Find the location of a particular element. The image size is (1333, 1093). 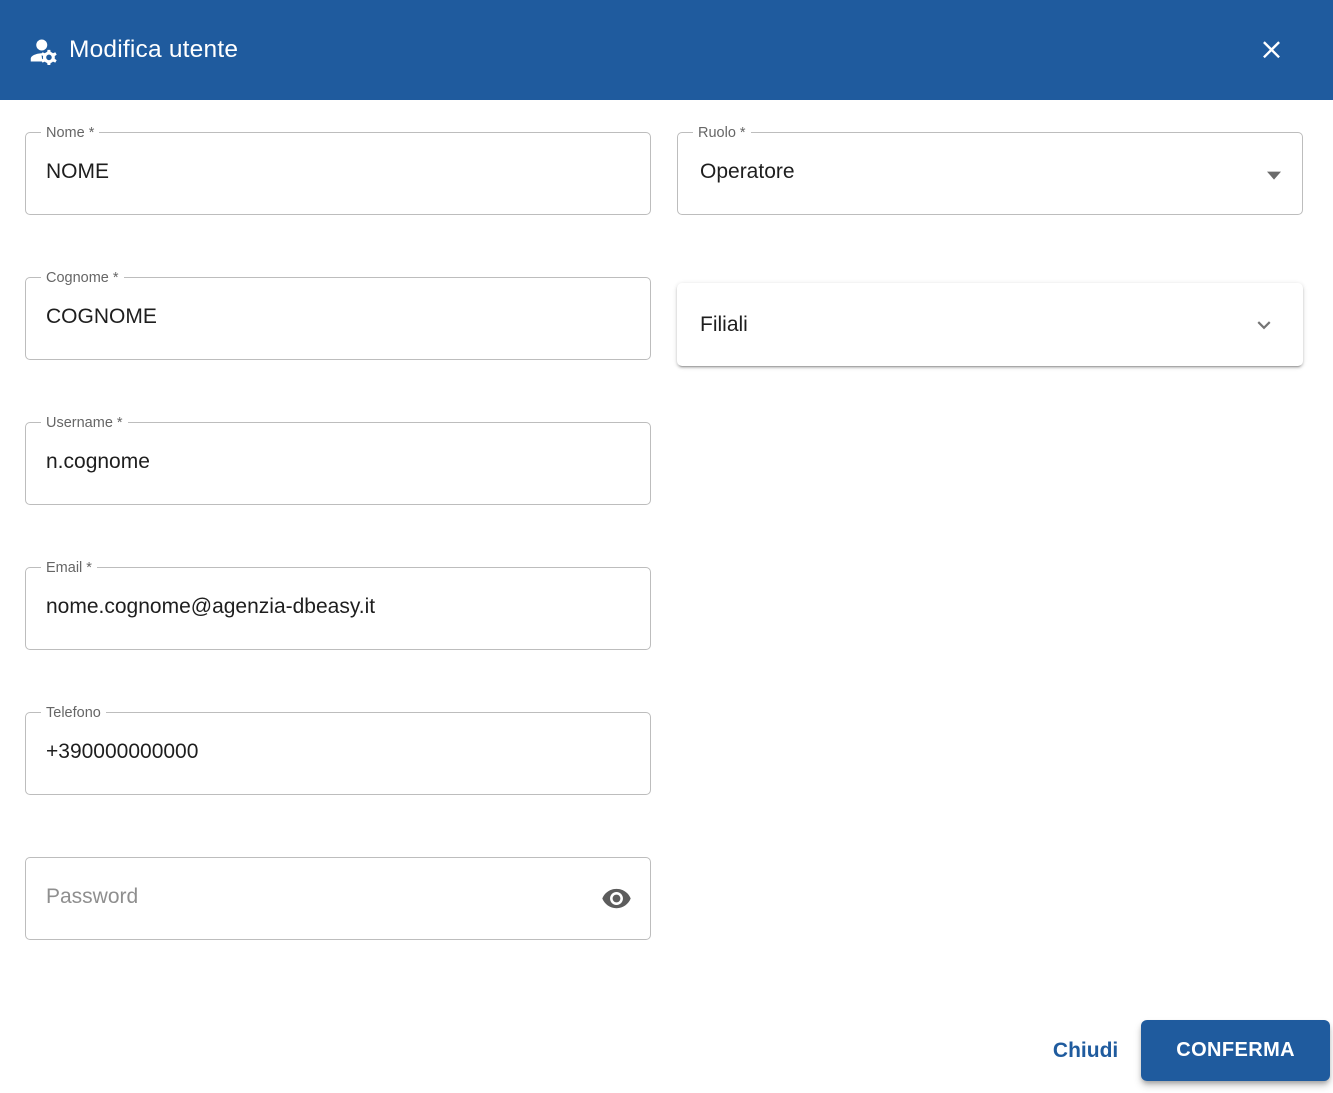

username-label: Username * is located at coordinates (84, 423).